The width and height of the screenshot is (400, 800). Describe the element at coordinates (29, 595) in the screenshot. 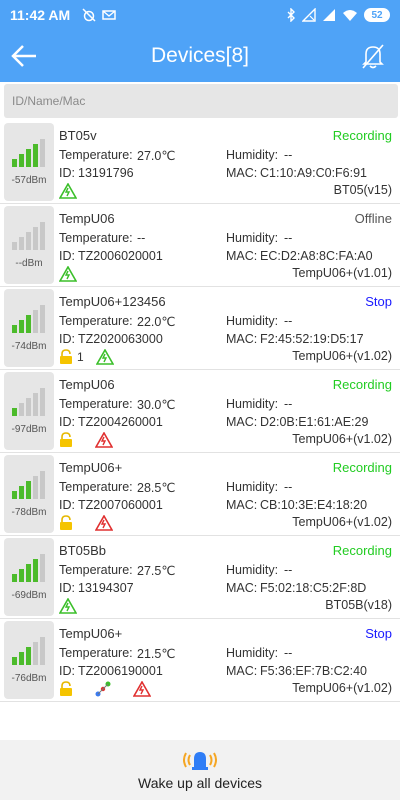

I see `signal-dbm: -69dBm` at that location.